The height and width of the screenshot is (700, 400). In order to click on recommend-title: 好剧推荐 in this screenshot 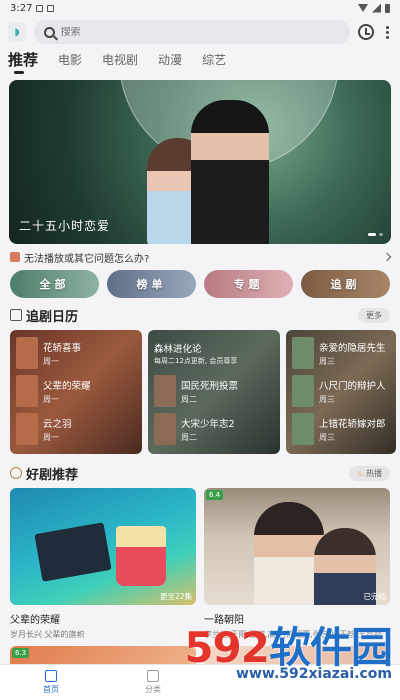, I will do `click(52, 475)`.